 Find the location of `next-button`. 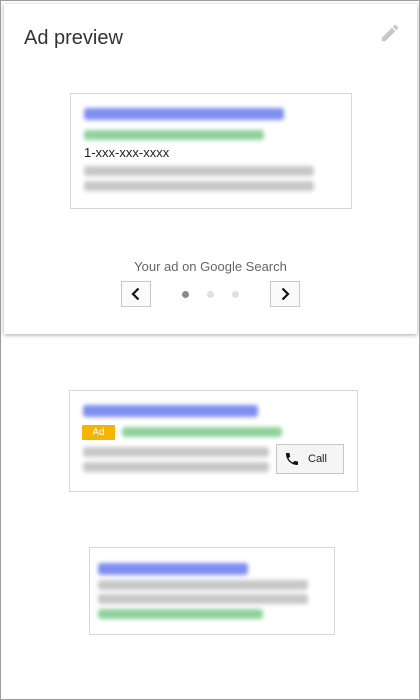

next-button is located at coordinates (285, 294).